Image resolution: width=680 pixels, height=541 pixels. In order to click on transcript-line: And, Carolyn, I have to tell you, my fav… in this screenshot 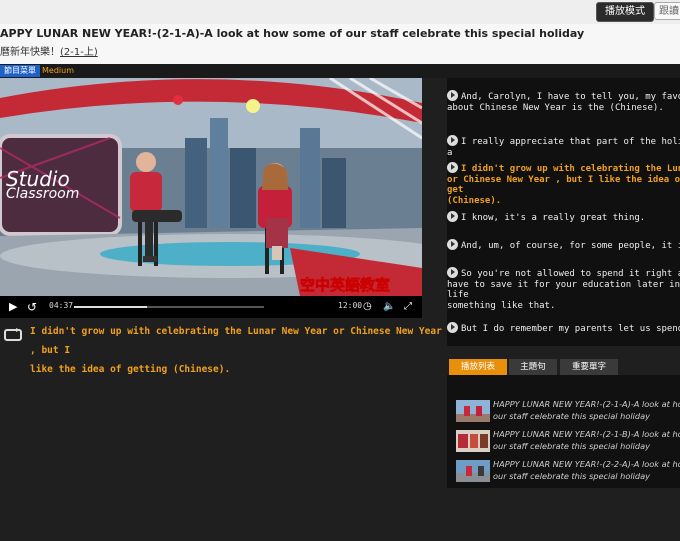, I will do `click(563, 101)`.